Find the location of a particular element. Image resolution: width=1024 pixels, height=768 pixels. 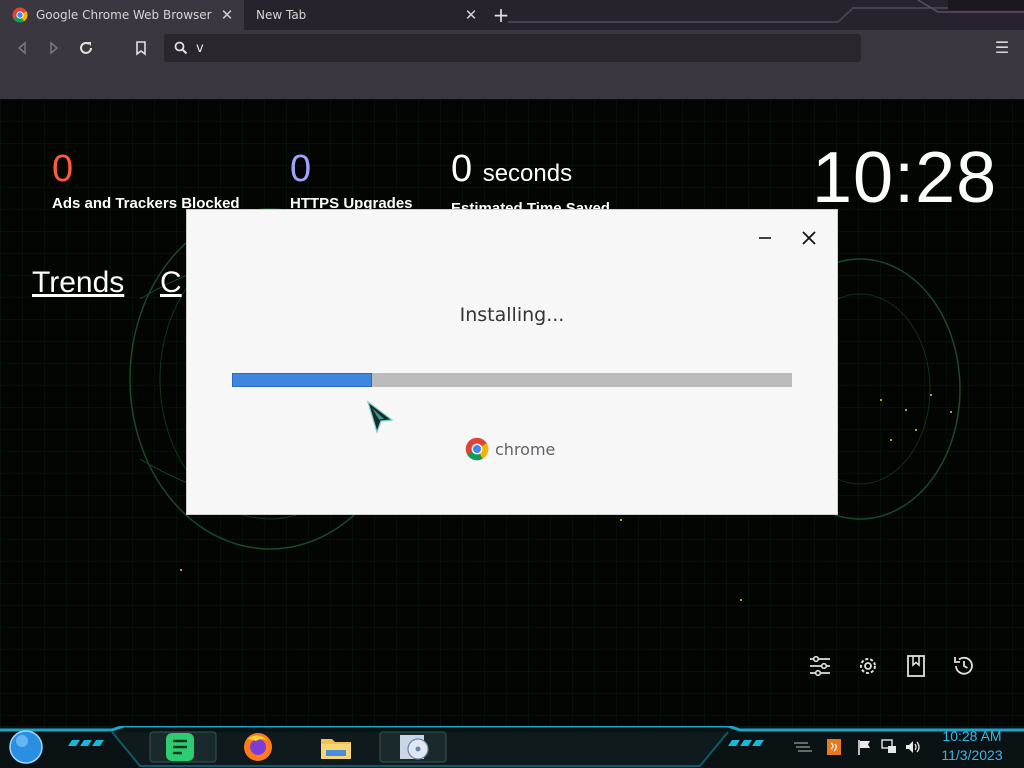

trends-link: Trends is located at coordinates (78, 283).